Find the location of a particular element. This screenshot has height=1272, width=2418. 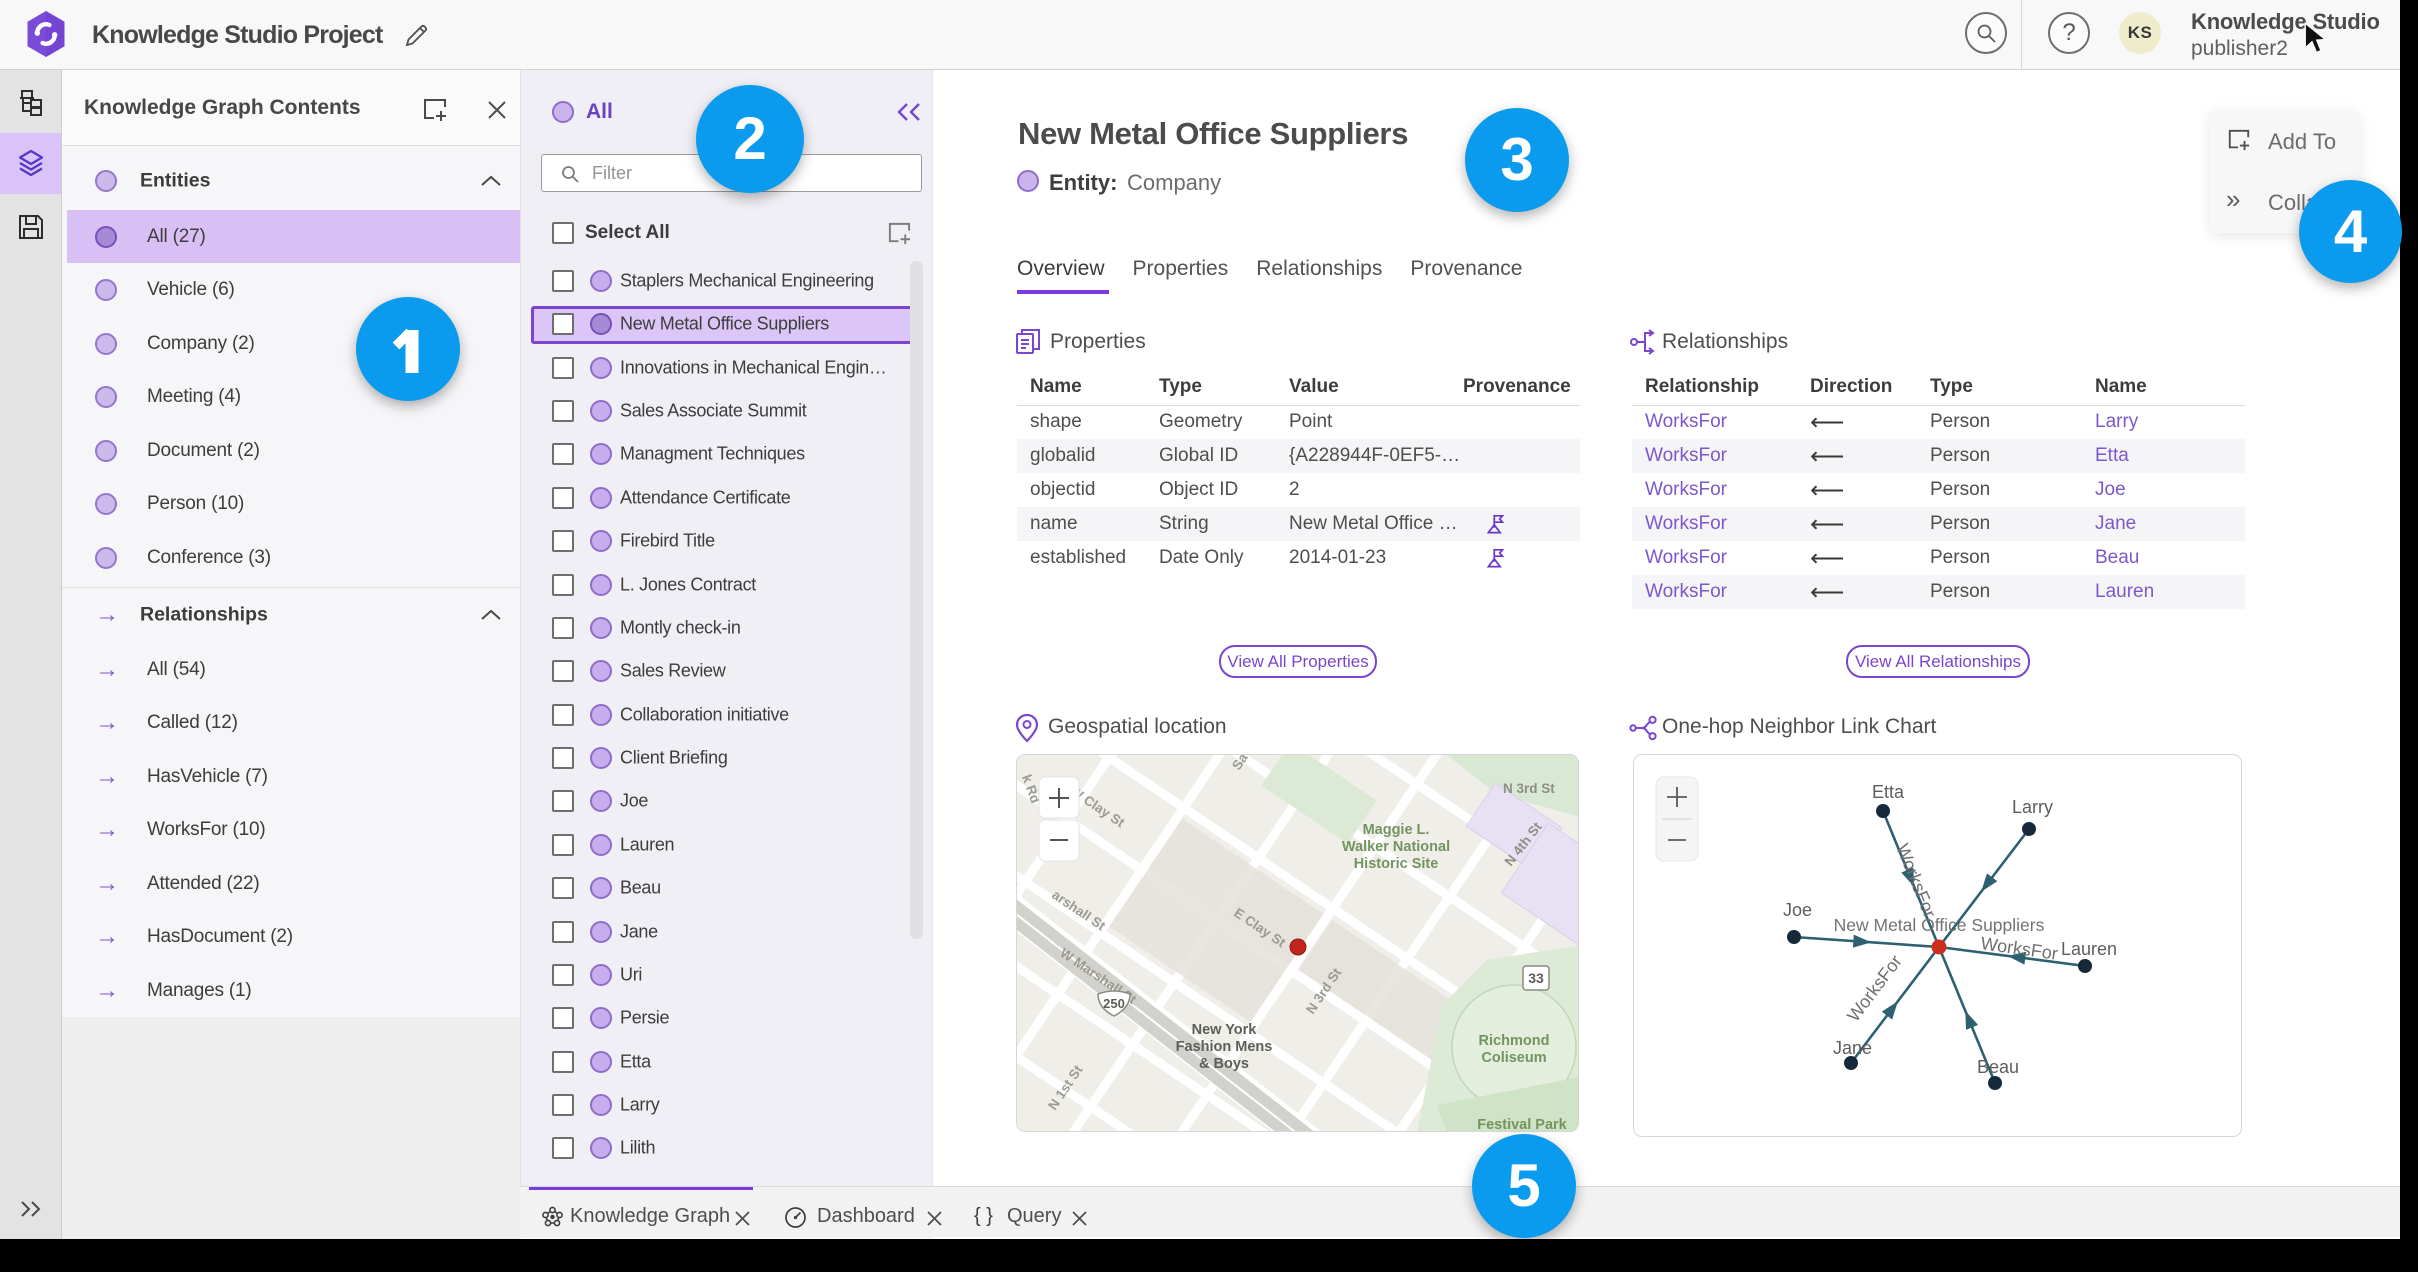

svg-text: Etta is located at coordinates (1888, 792).